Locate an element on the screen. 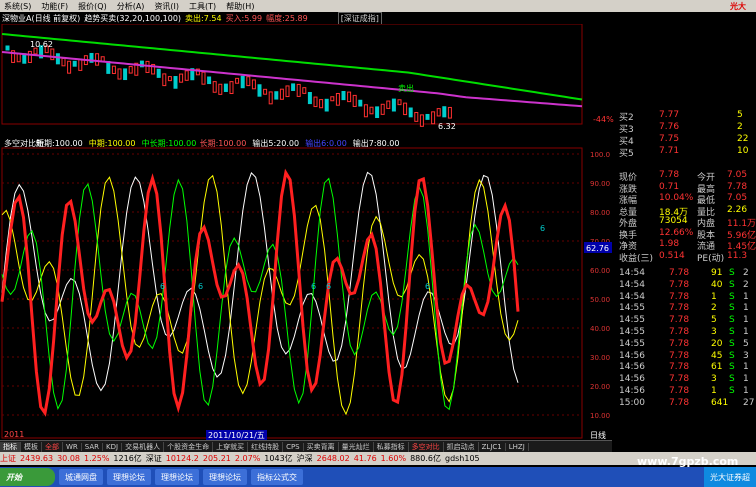  quote-row: 14:55 7.78 3 S 1 is located at coordinates (685, 333).